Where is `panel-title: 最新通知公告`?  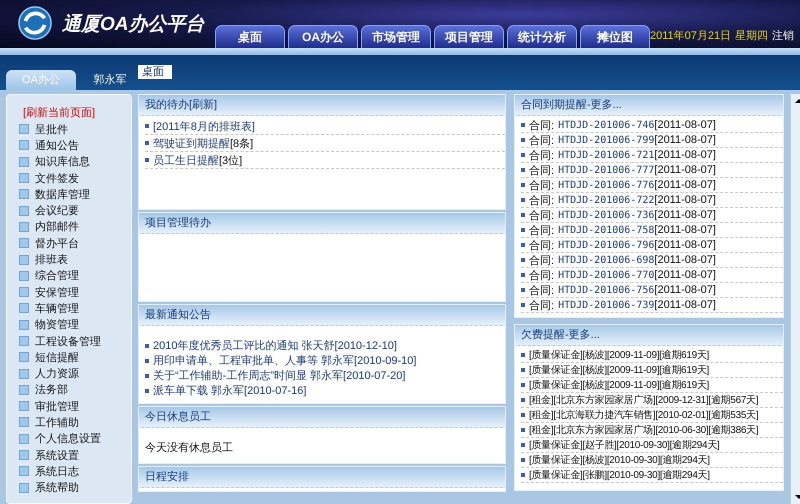 panel-title: 最新通知公告 is located at coordinates (322, 315).